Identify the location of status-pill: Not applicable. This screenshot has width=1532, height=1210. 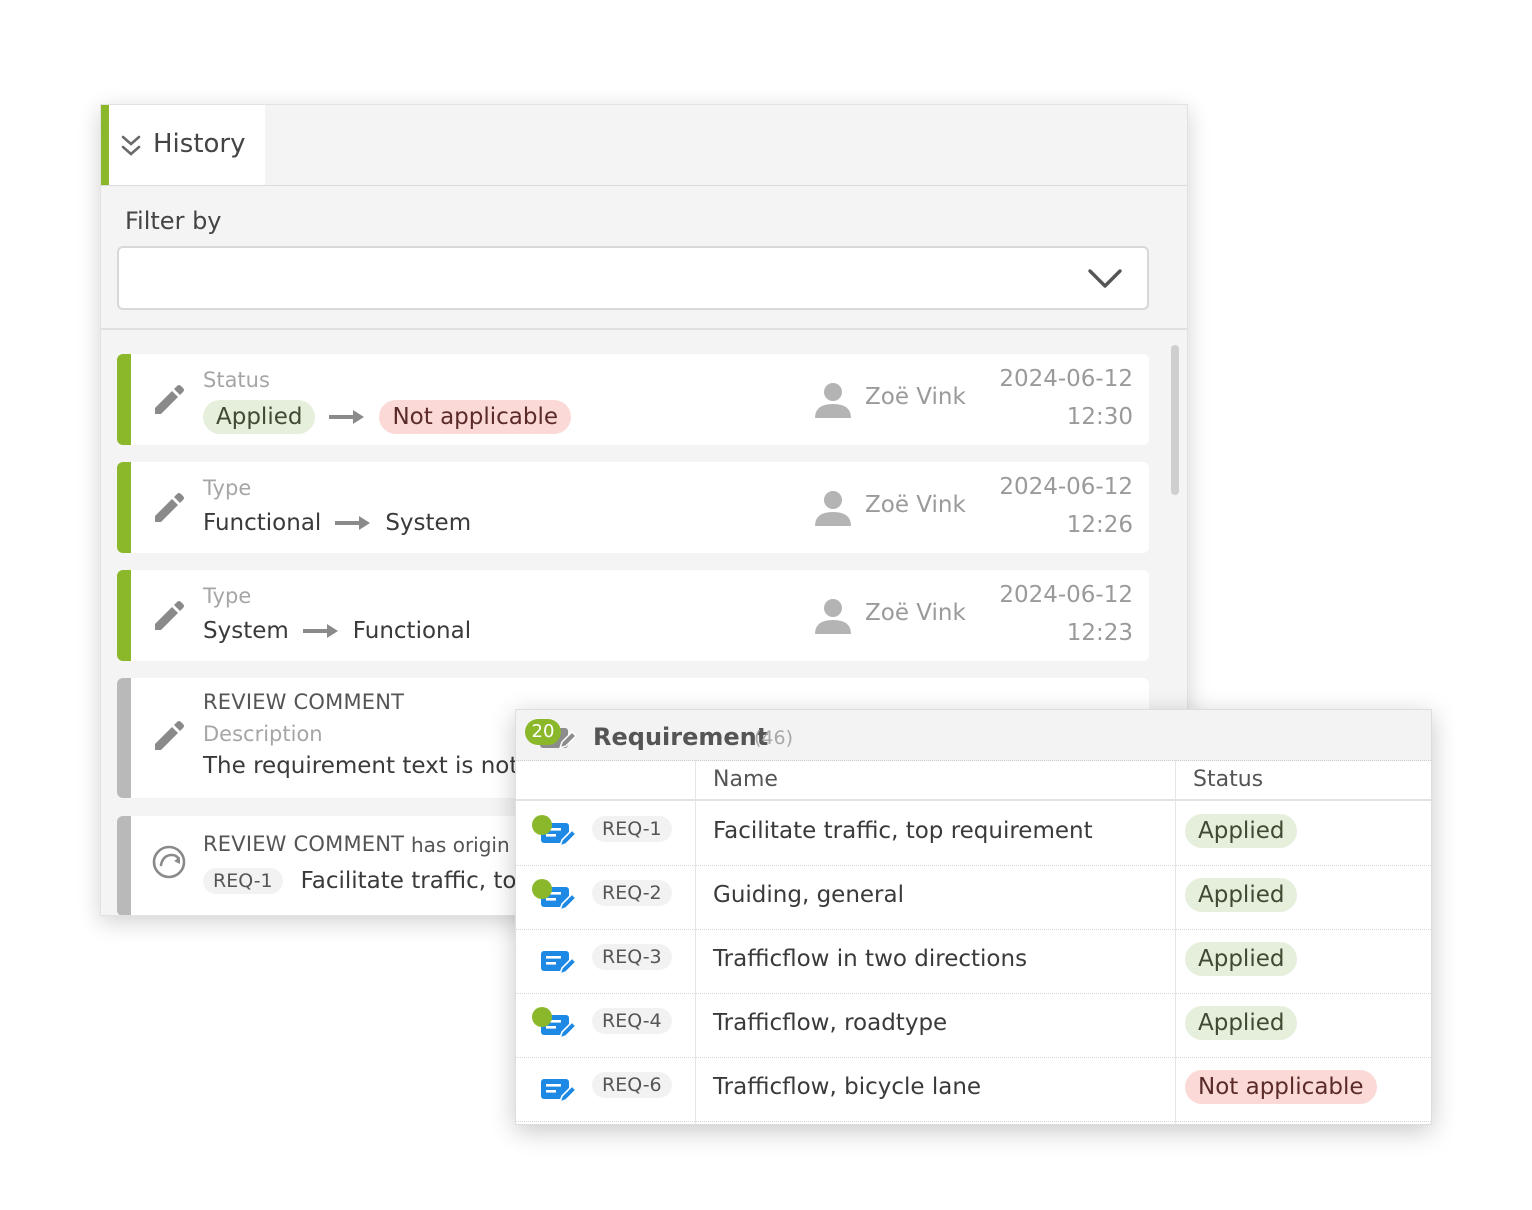
(1281, 1087).